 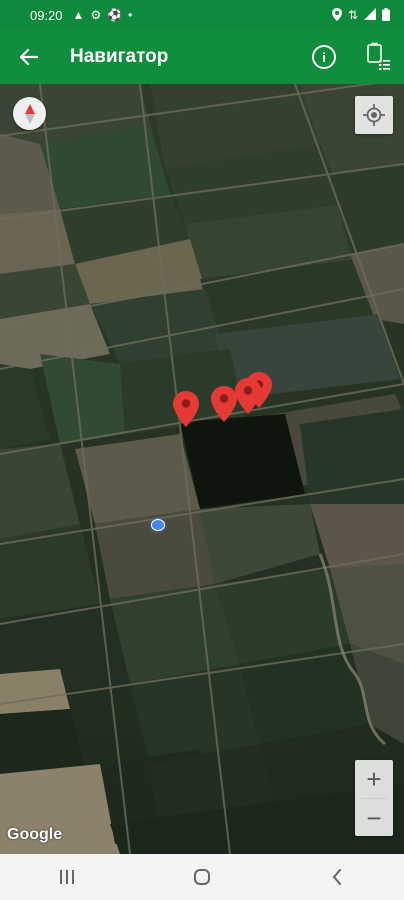 I want to click on home-icon, so click(x=201, y=877).